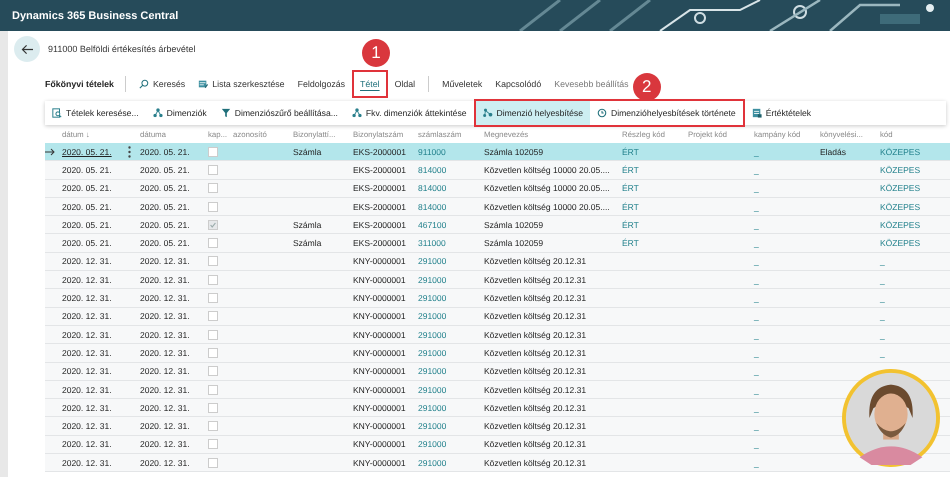 The width and height of the screenshot is (950, 477). Describe the element at coordinates (129, 152) in the screenshot. I see `more-options-icon` at that location.